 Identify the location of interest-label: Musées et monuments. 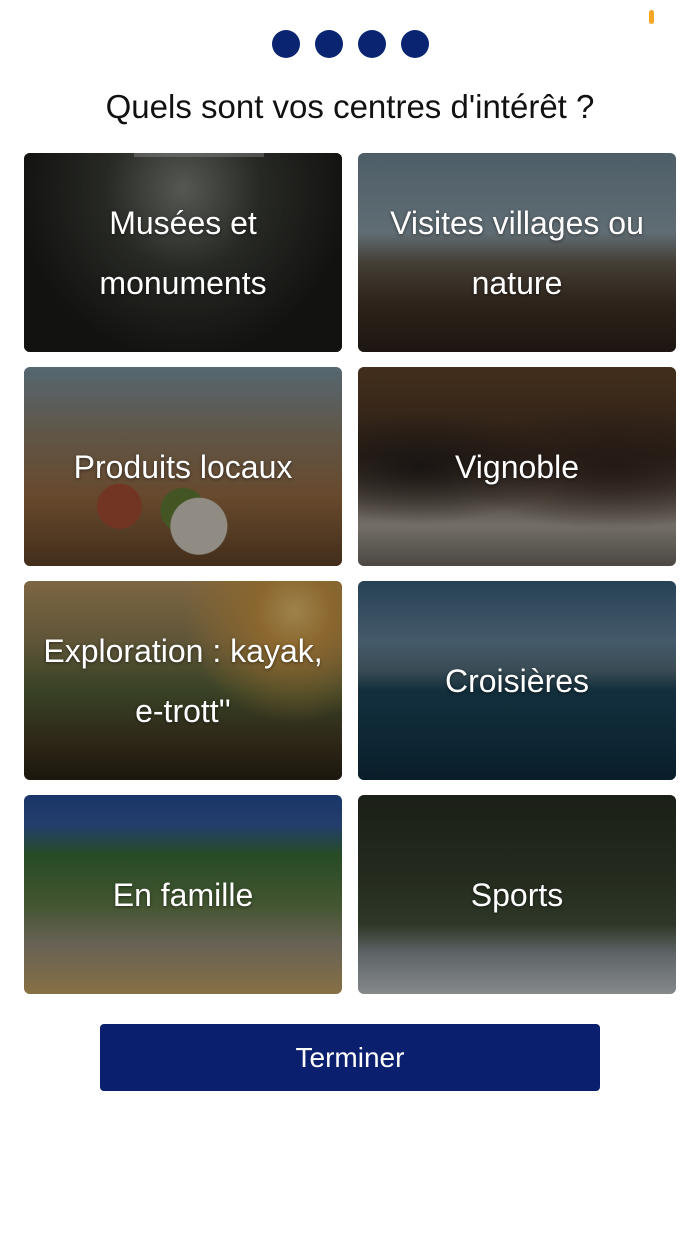
(183, 252).